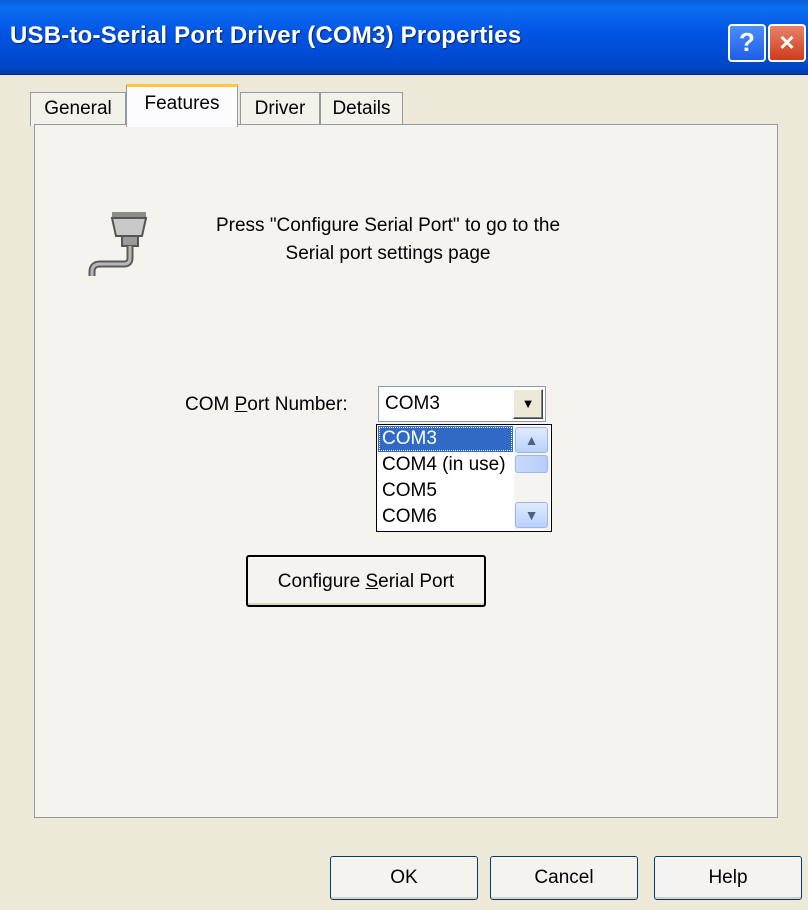 Image resolution: width=808 pixels, height=910 pixels. Describe the element at coordinates (388, 253) in the screenshot. I see `info-line-2: Serial port settings page` at that location.